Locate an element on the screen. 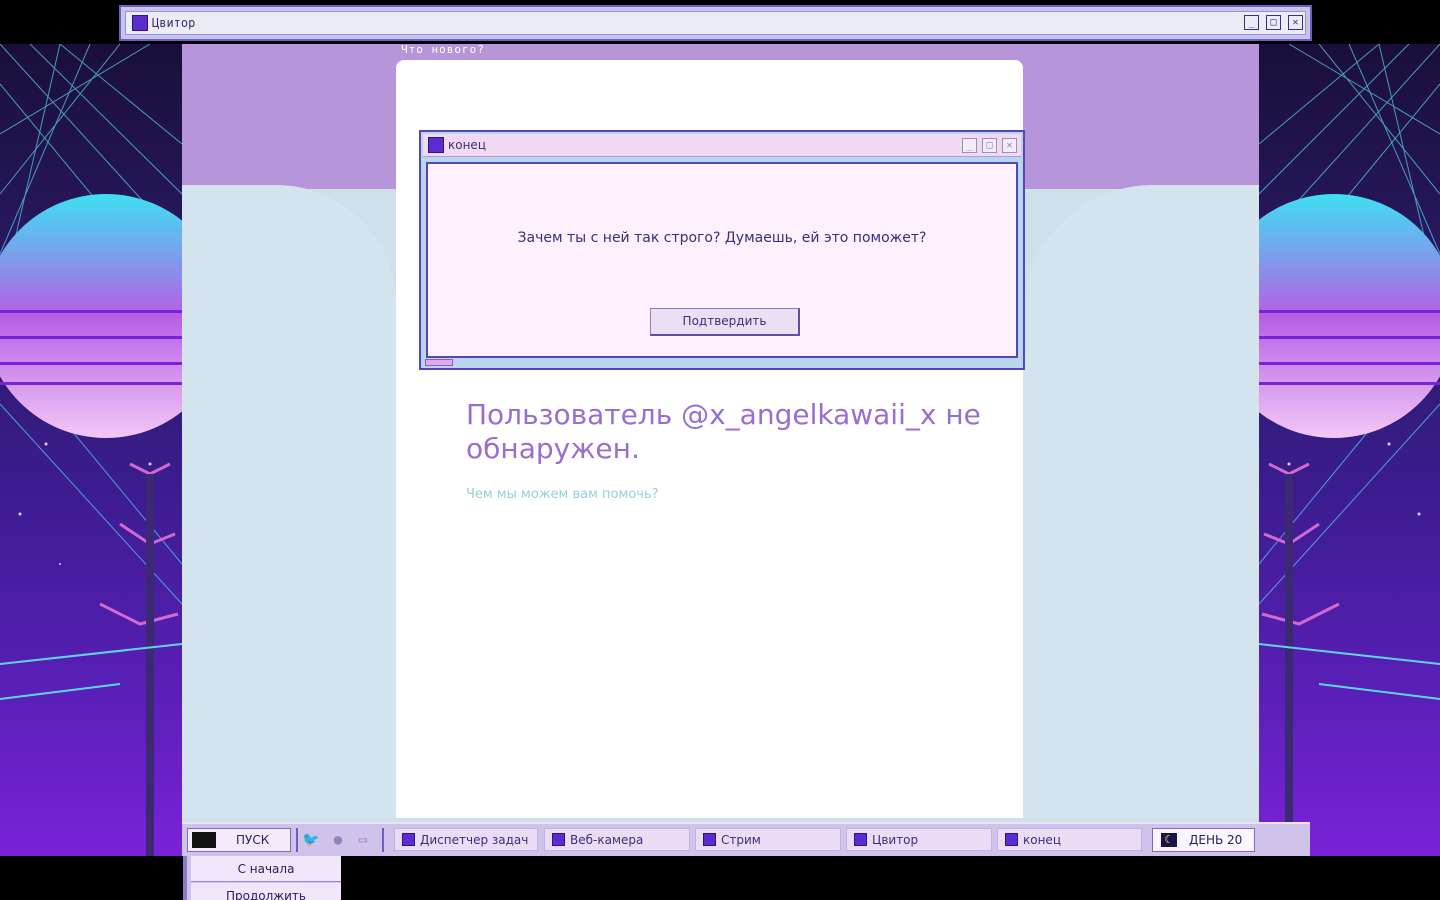  day-counter: ☾ ДЕНЬ 20 is located at coordinates (1203, 840).